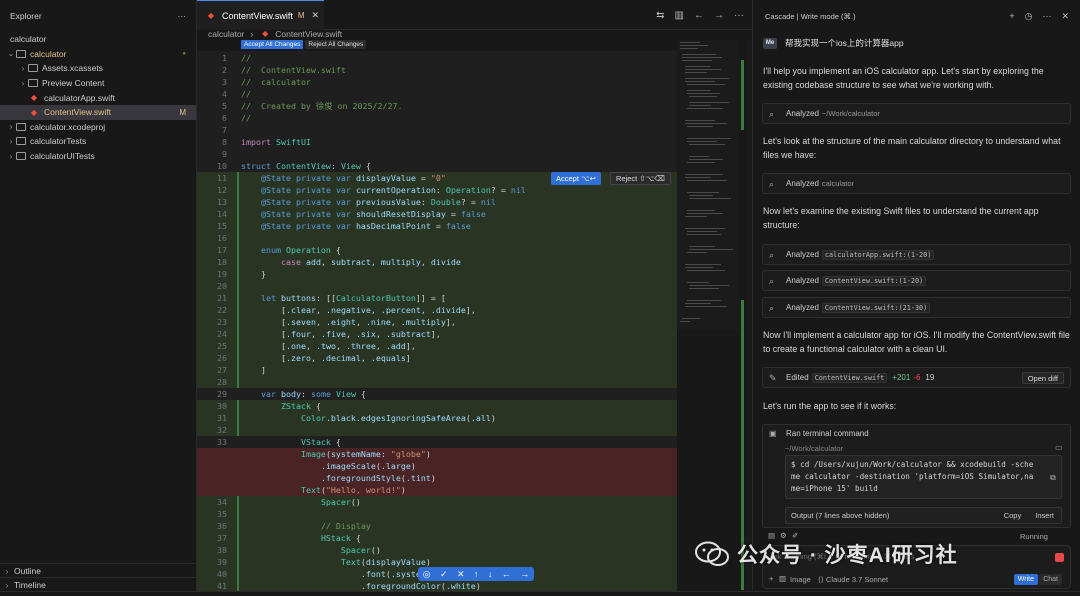  What do you see at coordinates (437, 166) in the screenshot?
I see `code-line: 10 struct ContentView: View {` at bounding box center [437, 166].